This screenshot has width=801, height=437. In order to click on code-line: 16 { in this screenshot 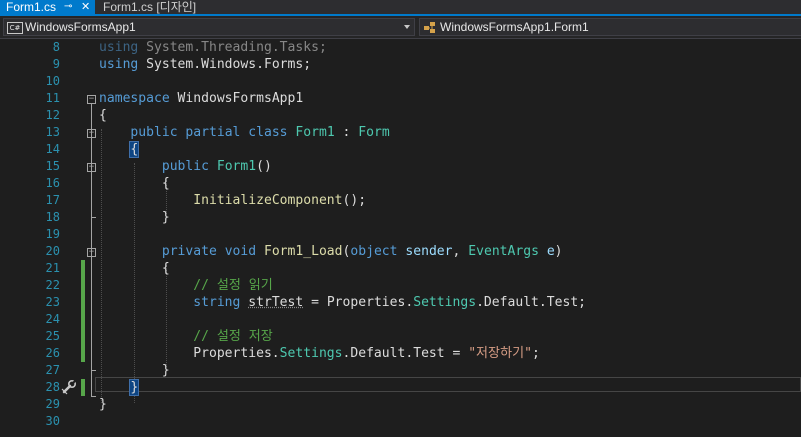, I will do `click(400, 183)`.